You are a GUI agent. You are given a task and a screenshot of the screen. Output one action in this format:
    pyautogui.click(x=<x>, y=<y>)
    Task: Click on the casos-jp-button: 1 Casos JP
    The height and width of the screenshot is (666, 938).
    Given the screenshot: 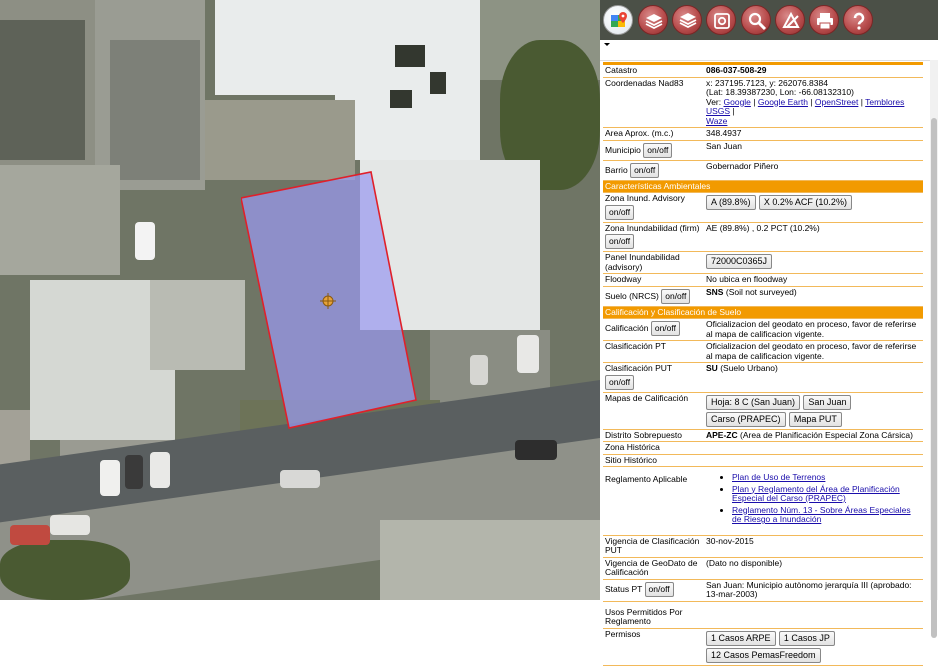 What is the action you would take?
    pyautogui.click(x=806, y=638)
    